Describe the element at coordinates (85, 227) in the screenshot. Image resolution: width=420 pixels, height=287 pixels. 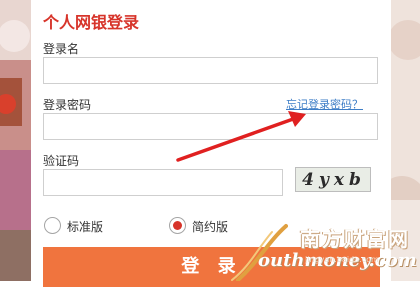
I see `standard-version-label: 标准版` at that location.